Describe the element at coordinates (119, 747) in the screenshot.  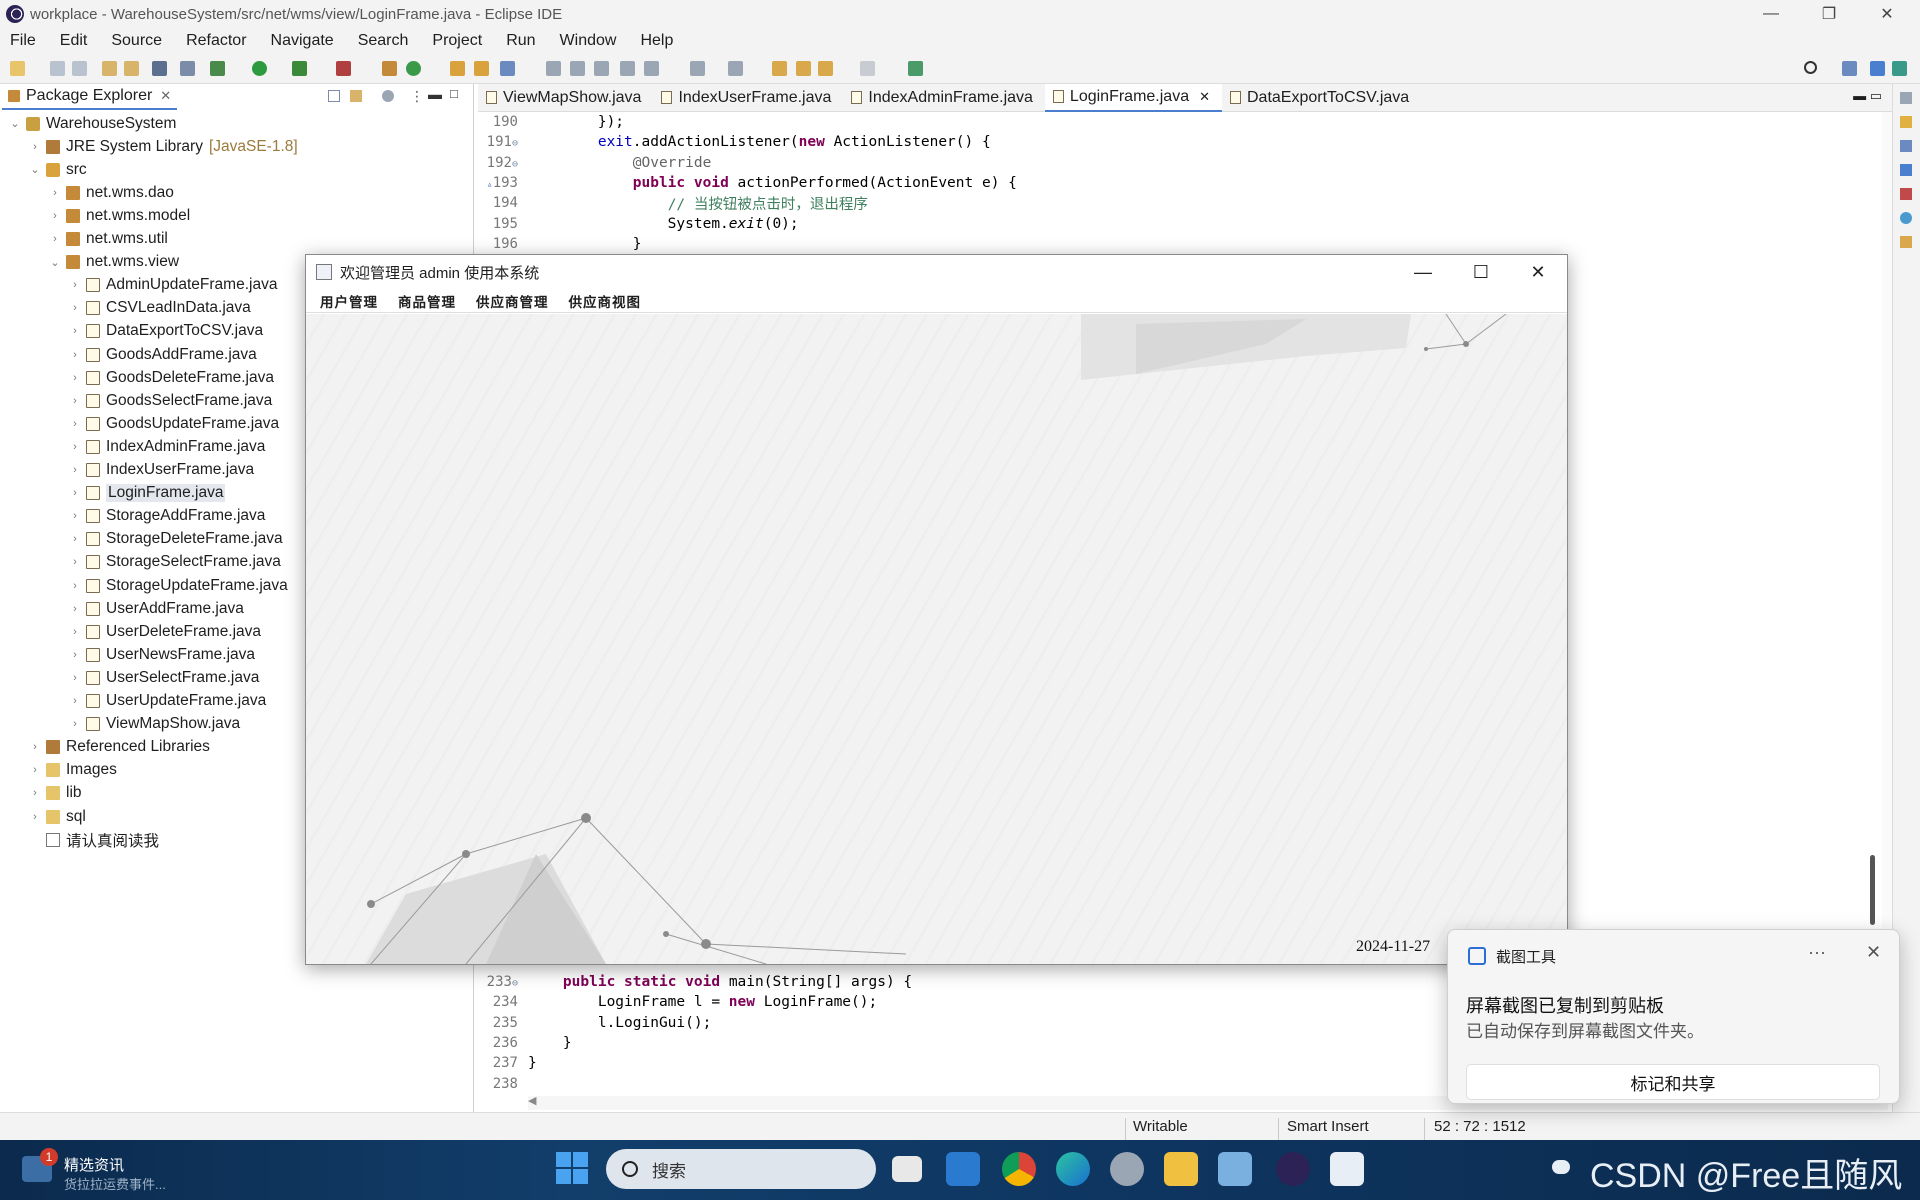
I see `tree-item: › Referenced Libraries` at that location.